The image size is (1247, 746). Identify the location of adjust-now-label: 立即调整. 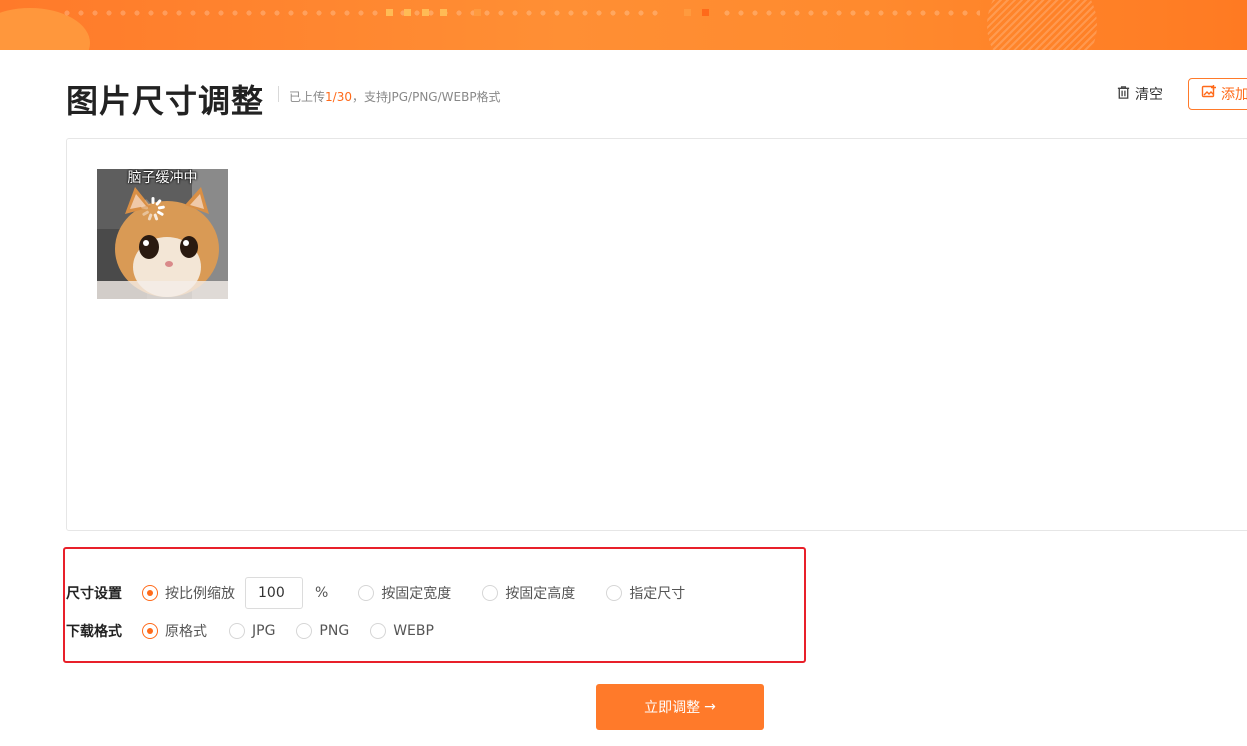
(672, 708).